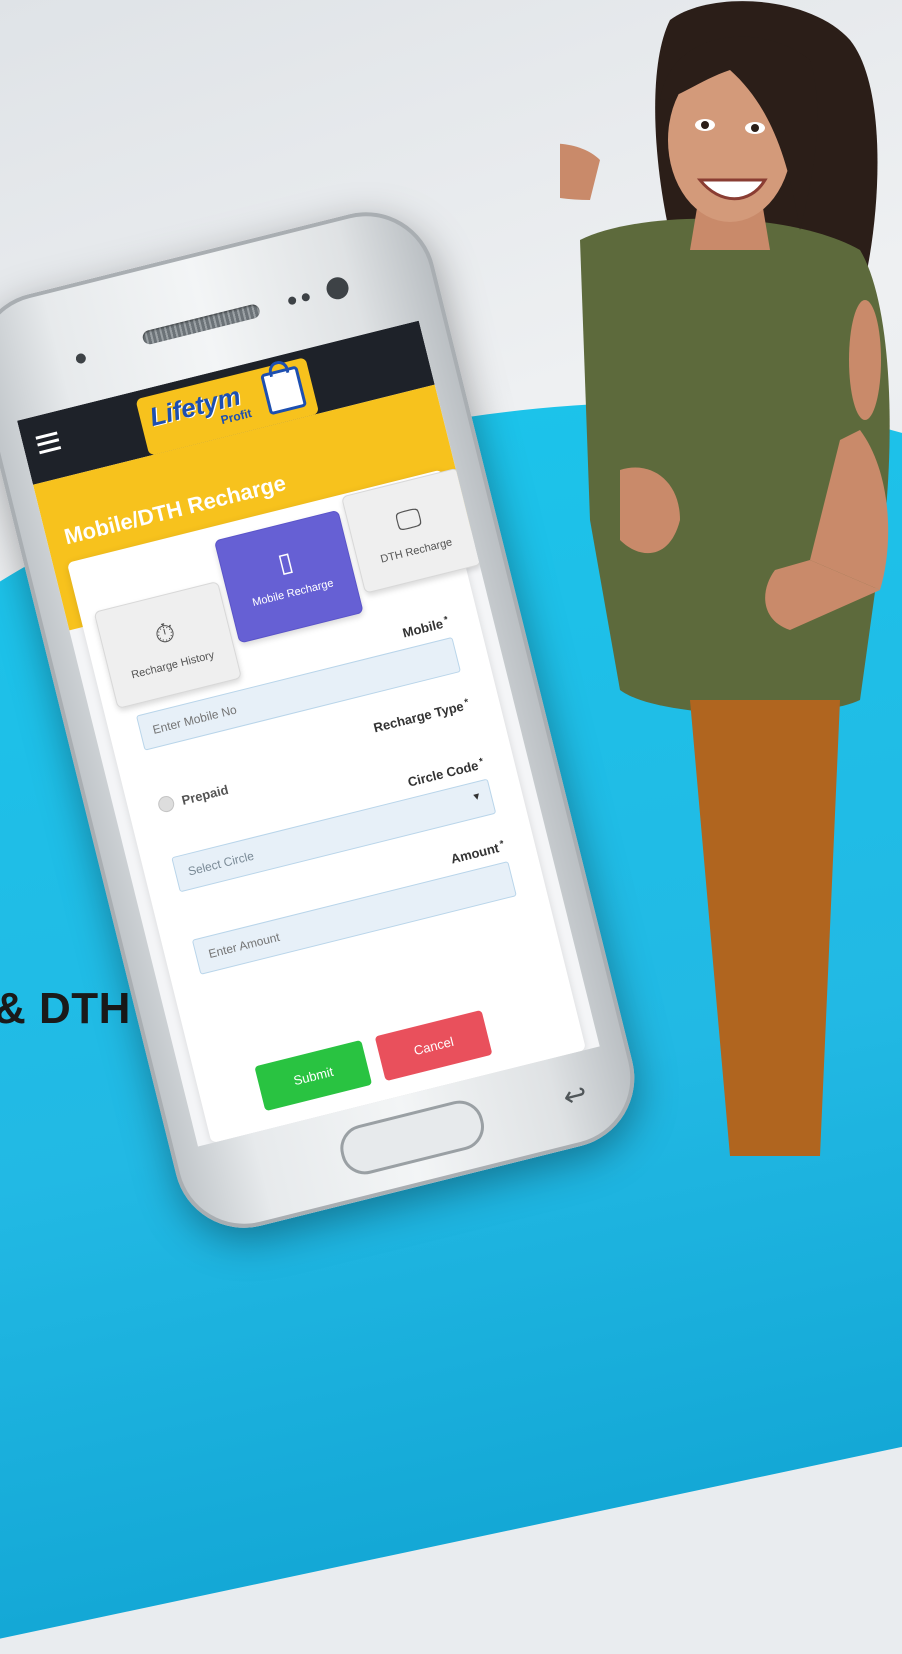 This screenshot has width=902, height=1654. I want to click on home-button, so click(412, 1137).